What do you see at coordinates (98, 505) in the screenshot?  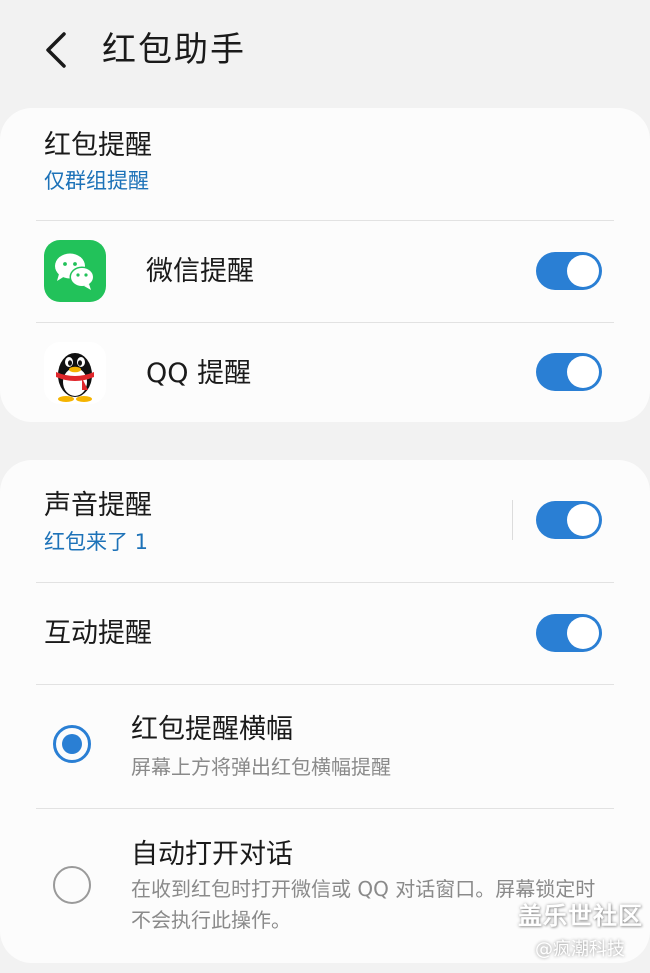 I see `sound-reminder-title: 声音提醒` at bounding box center [98, 505].